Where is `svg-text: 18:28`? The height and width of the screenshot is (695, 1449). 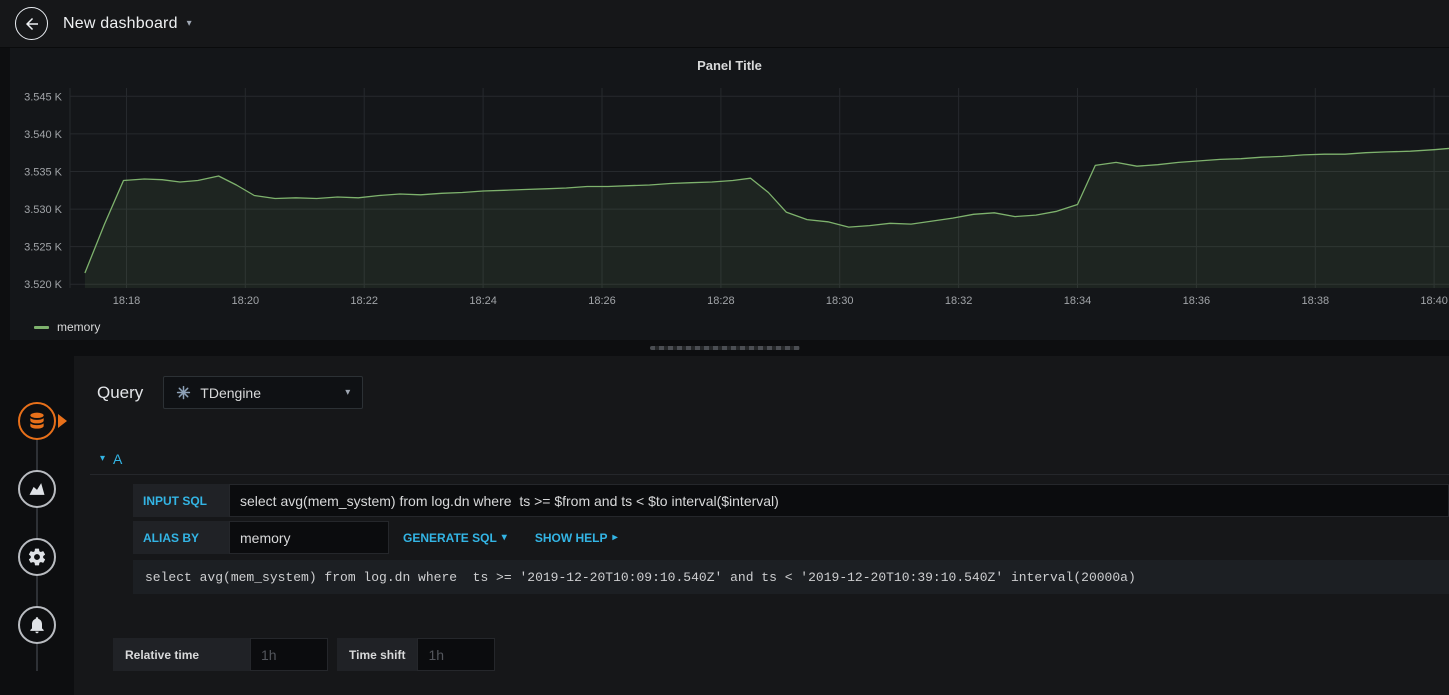 svg-text: 18:28 is located at coordinates (721, 301).